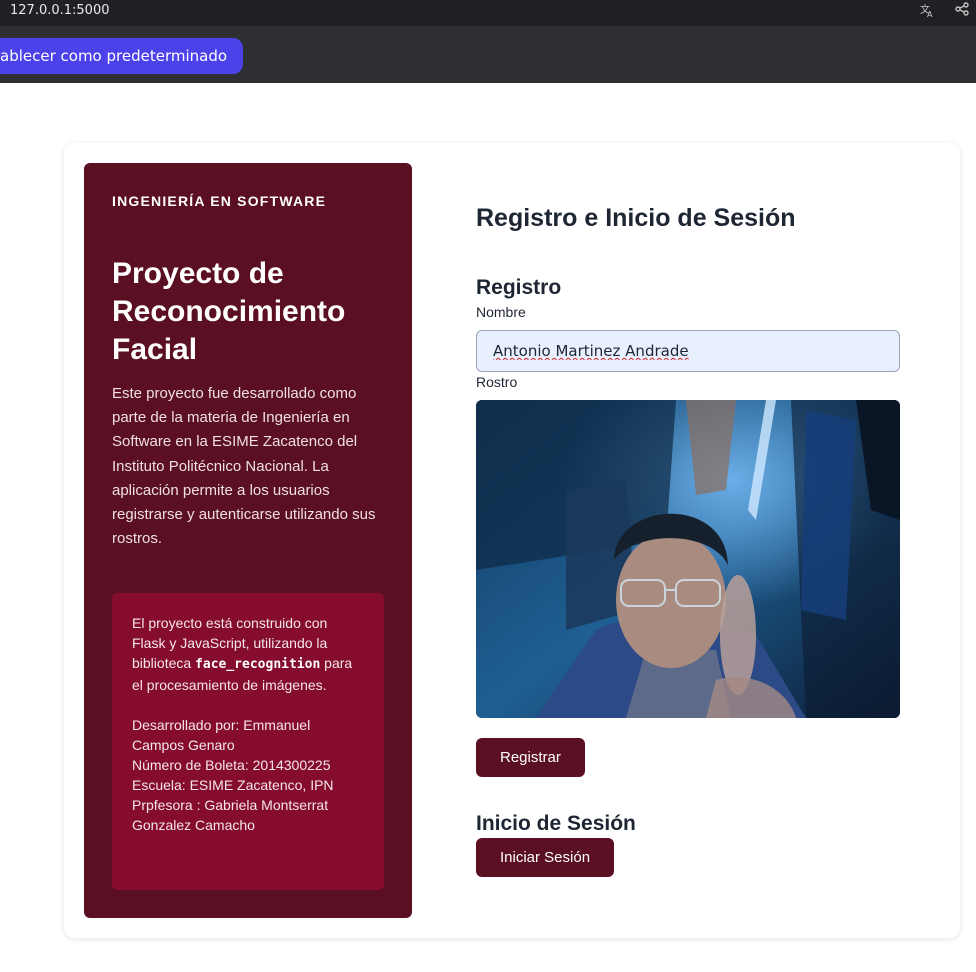 The width and height of the screenshot is (976, 972). Describe the element at coordinates (545, 857) in the screenshot. I see `login-button: Iniciar Sesión` at that location.